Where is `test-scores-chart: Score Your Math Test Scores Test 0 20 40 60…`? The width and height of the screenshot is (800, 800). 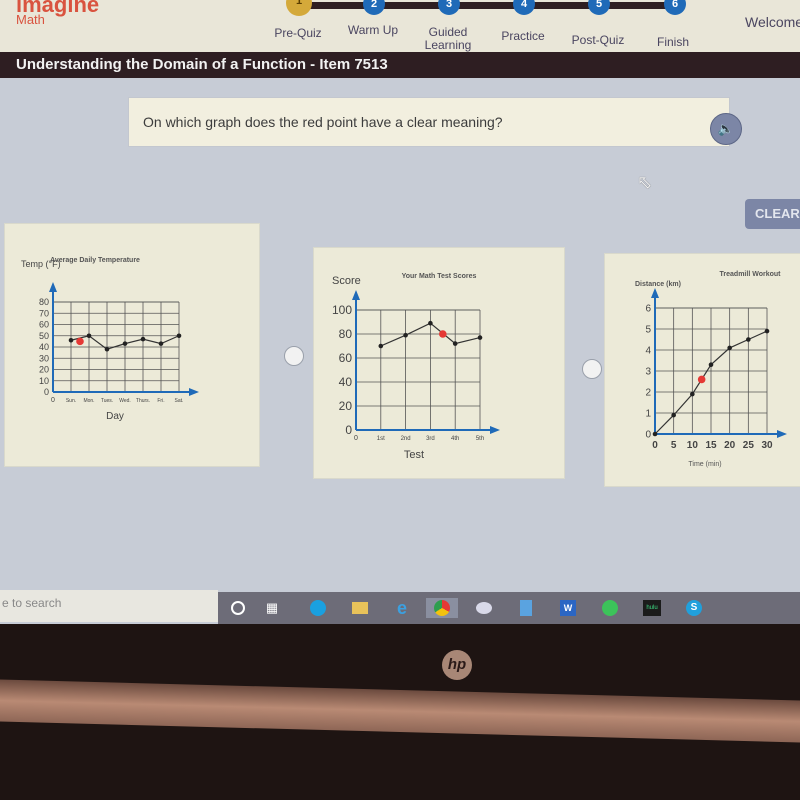
test-scores-chart: Score Your Math Test Scores Test 0 20 40 60… is located at coordinates (416, 367).